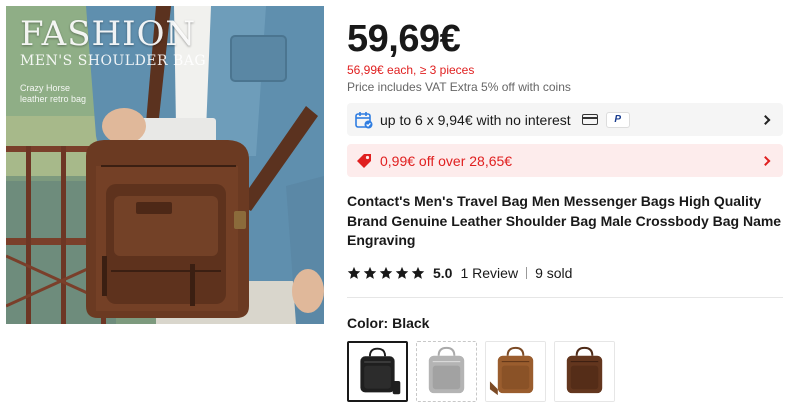 This screenshot has height=409, width=800. I want to click on color-option-gray, so click(446, 371).